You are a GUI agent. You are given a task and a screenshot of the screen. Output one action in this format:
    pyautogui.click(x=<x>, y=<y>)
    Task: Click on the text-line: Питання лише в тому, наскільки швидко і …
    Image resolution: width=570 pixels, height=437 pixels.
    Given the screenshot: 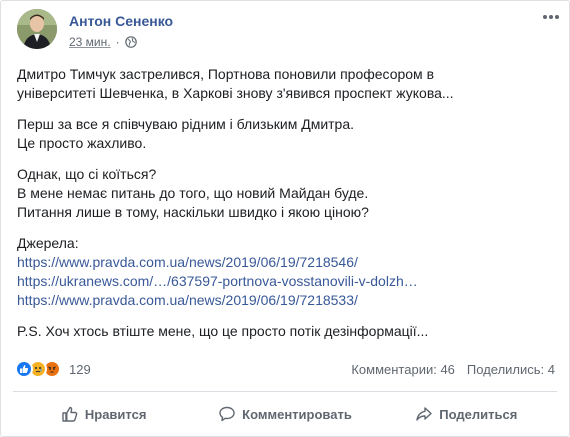 What is the action you would take?
    pyautogui.click(x=193, y=212)
    